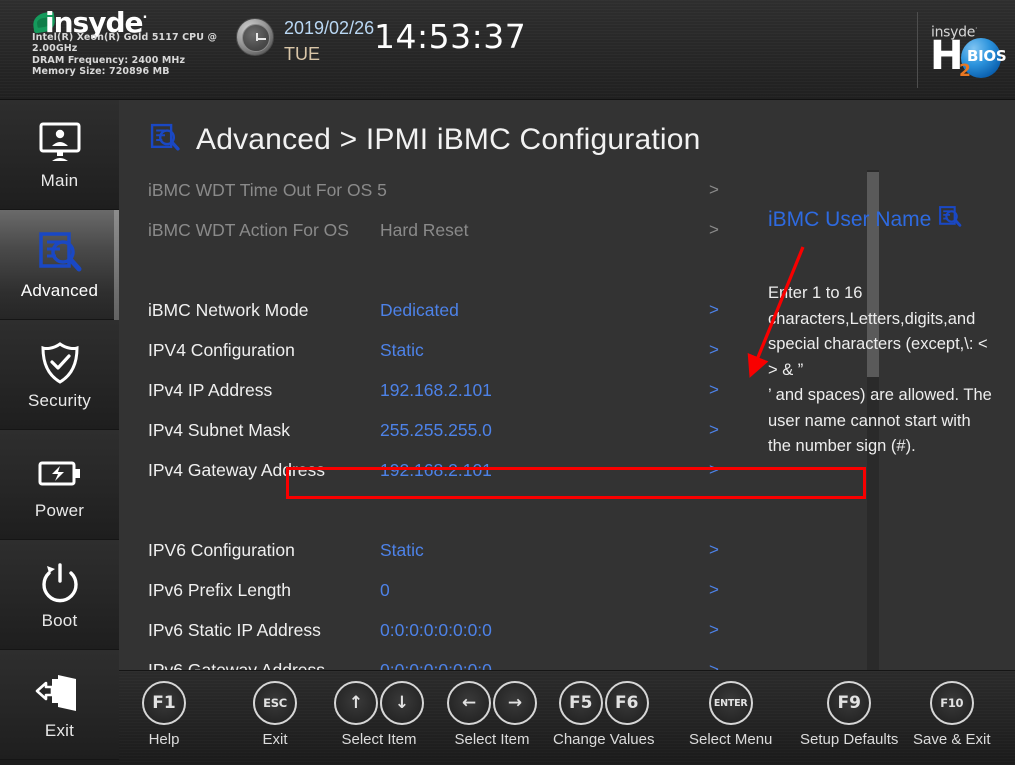 Image resolution: width=1015 pixels, height=765 pixels. Describe the element at coordinates (356, 703) in the screenshot. I see `key-arrow-up: ↑` at that location.